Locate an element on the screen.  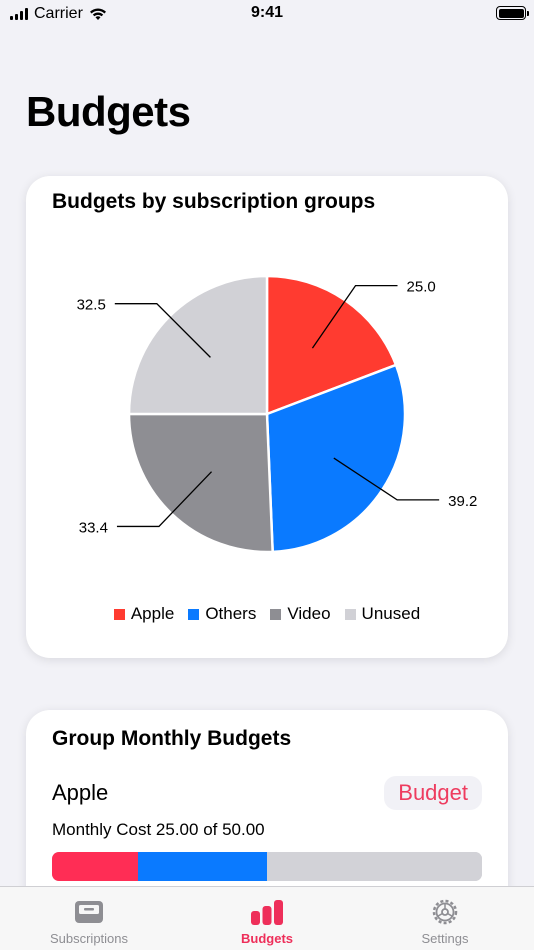
legend-swatch-others is located at coordinates (194, 614).